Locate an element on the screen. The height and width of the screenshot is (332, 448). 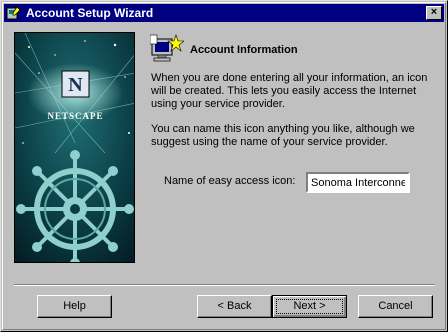
divider-highlight is located at coordinates (224, 285).